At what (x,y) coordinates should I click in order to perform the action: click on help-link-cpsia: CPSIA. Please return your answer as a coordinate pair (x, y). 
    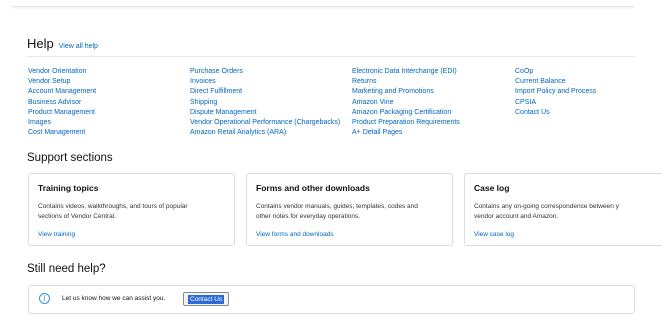
    Looking at the image, I should click on (555, 103).